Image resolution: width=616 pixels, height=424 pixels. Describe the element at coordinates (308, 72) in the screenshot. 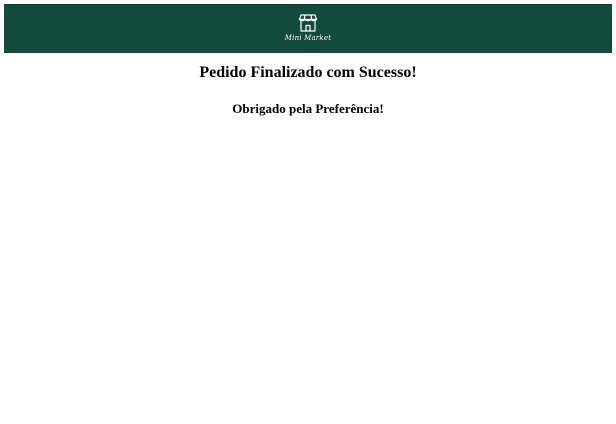

I see `page-title: Pedido Finalizado com Sucesso!` at that location.